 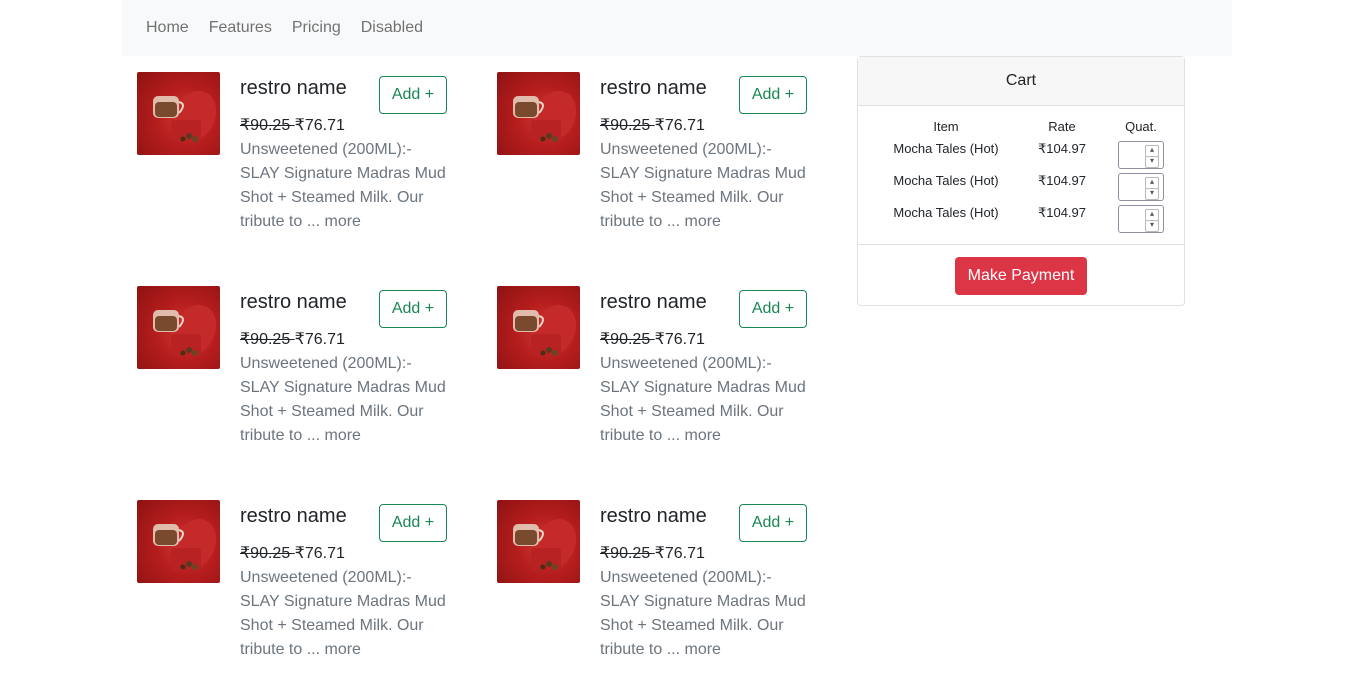 I want to click on nav-home-link: Home, so click(x=167, y=28).